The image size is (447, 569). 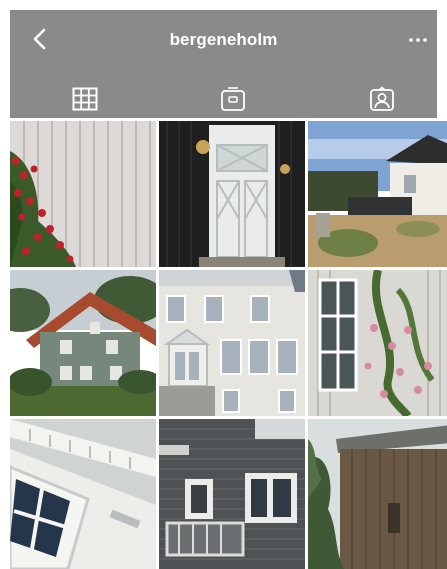 I want to click on grid-icon, so click(x=85, y=99).